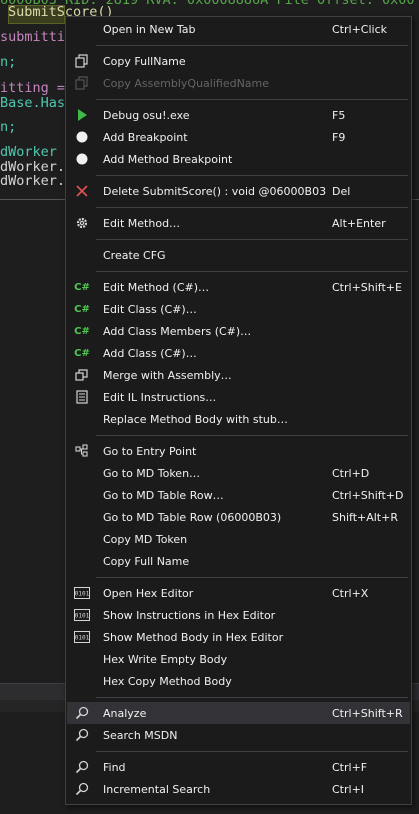  Describe the element at coordinates (359, 29) in the screenshot. I see `menu-item-shortcut: Ctrl+Click` at that location.